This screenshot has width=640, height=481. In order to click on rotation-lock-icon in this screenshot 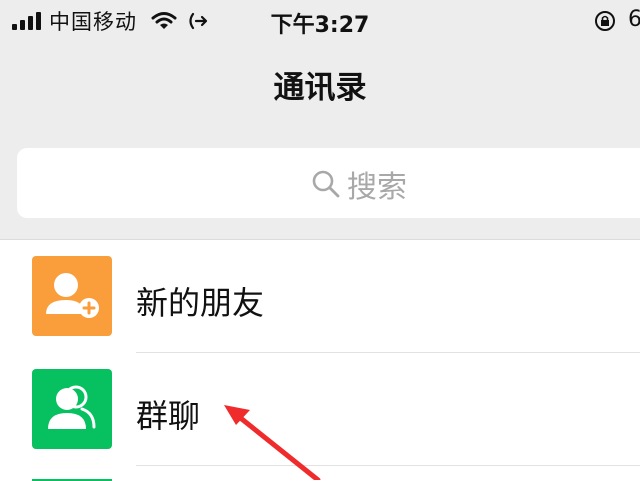, I will do `click(605, 21)`.